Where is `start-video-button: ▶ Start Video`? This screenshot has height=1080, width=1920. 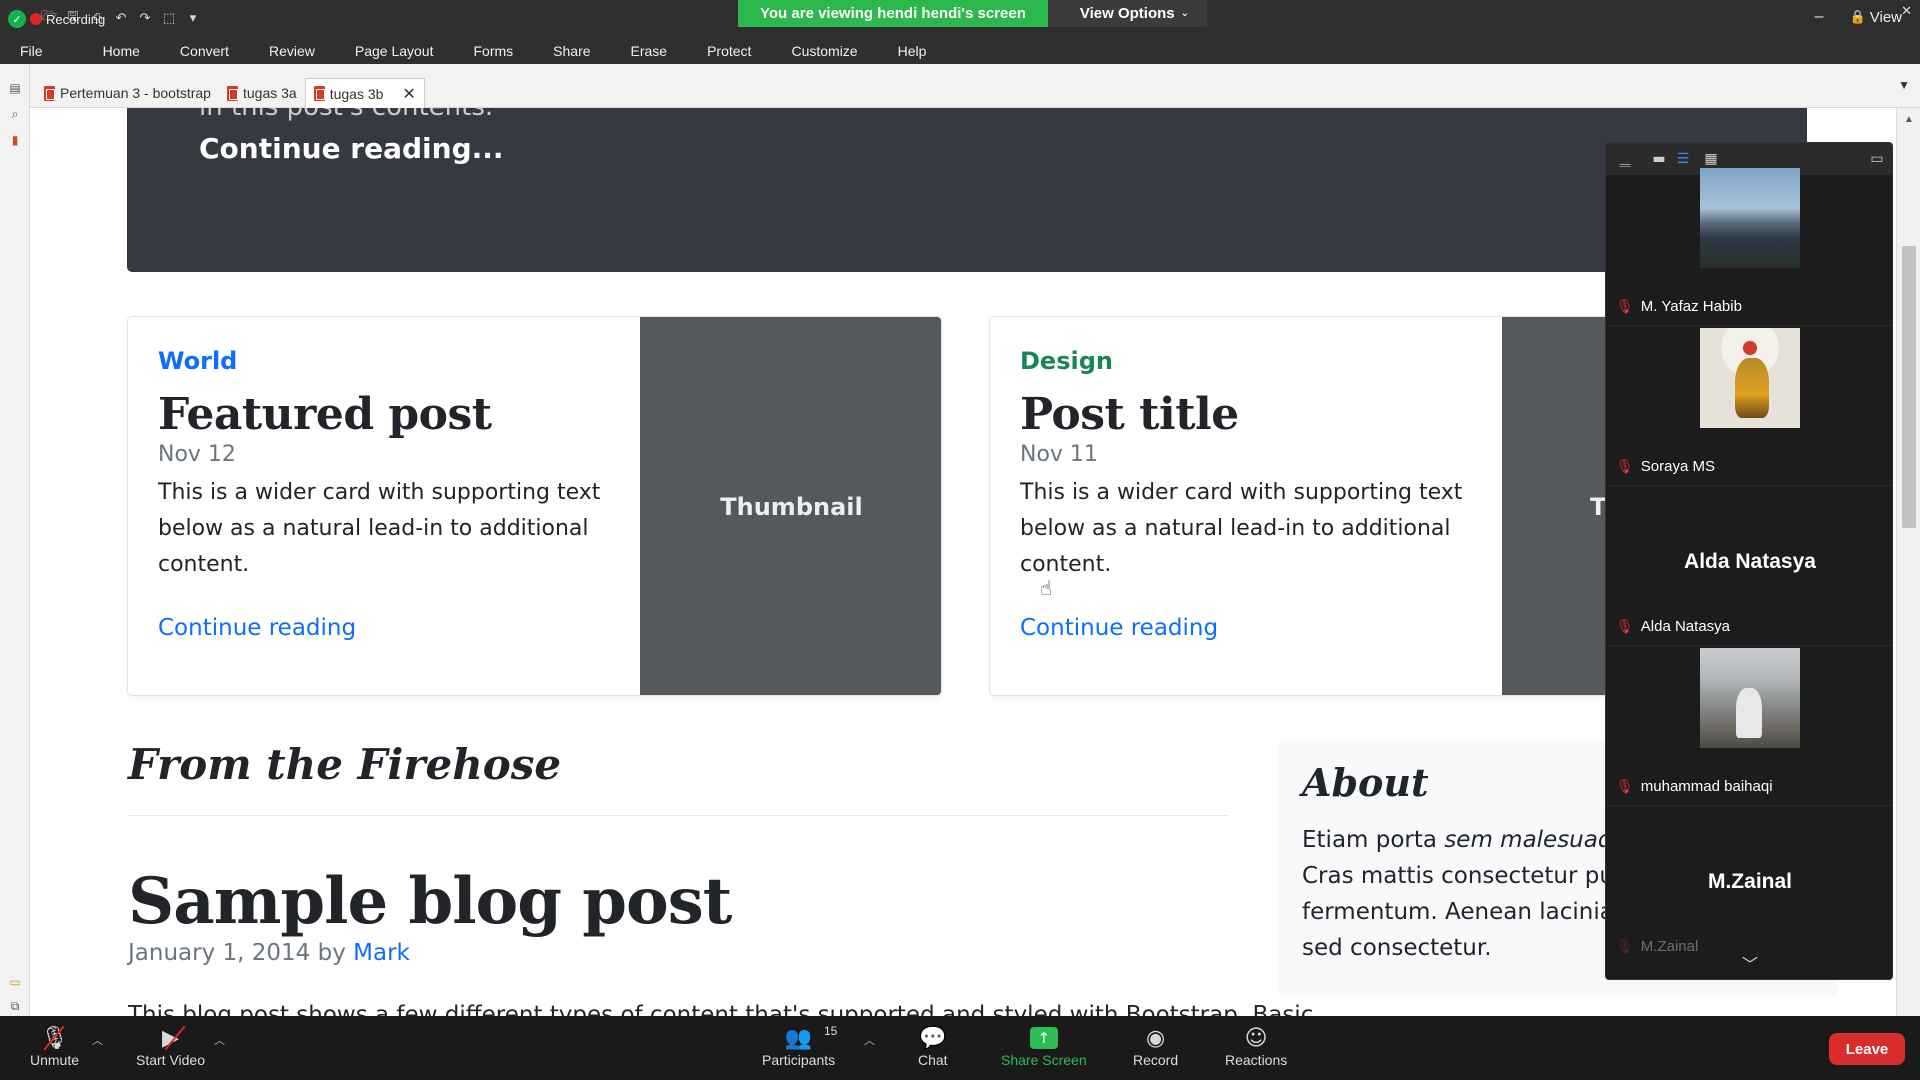
start-video-button: ▶ Start Video is located at coordinates (171, 1046).